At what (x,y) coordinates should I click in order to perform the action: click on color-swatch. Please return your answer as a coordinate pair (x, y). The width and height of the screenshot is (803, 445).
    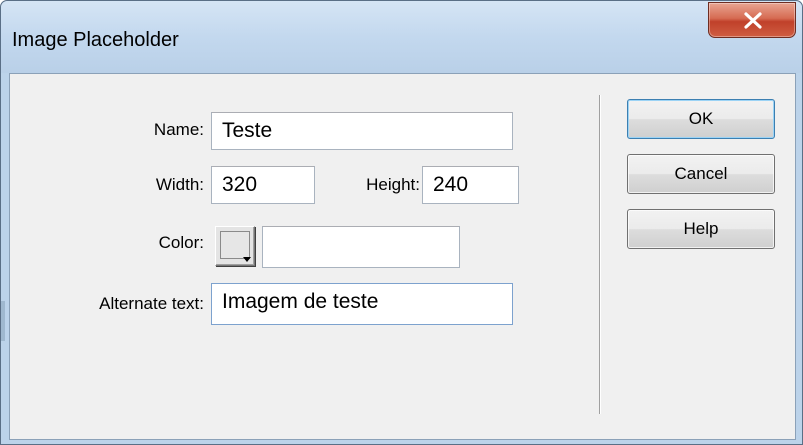
    Looking at the image, I should click on (235, 245).